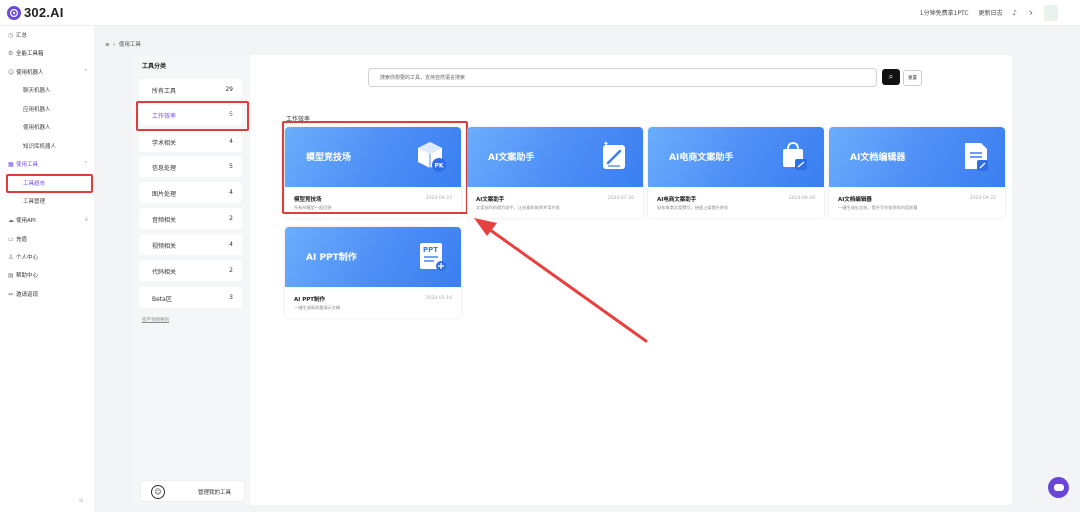 The image size is (1080, 512). I want to click on logo-text: 302.AI, so click(44, 12).